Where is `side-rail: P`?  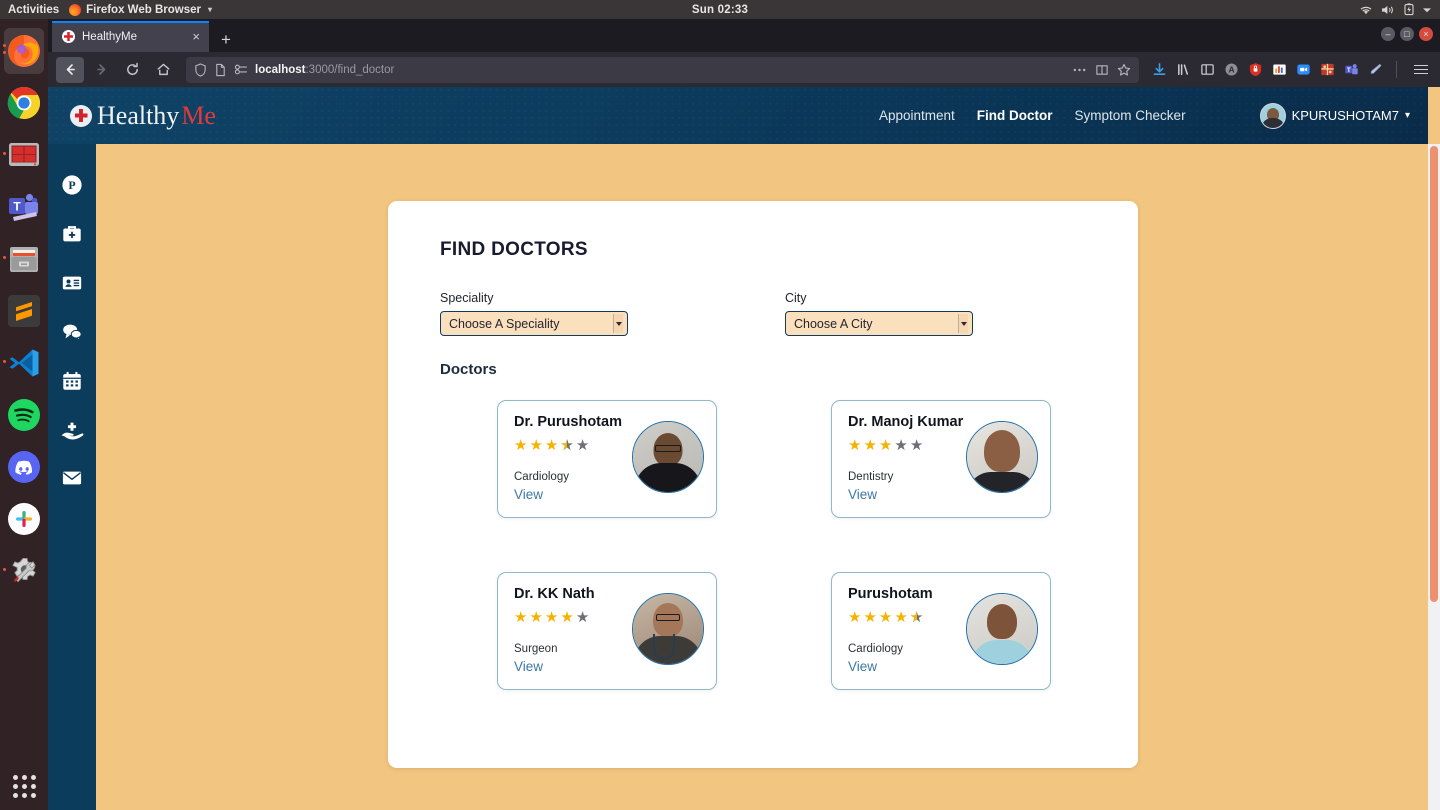
side-rail: P is located at coordinates (72, 477).